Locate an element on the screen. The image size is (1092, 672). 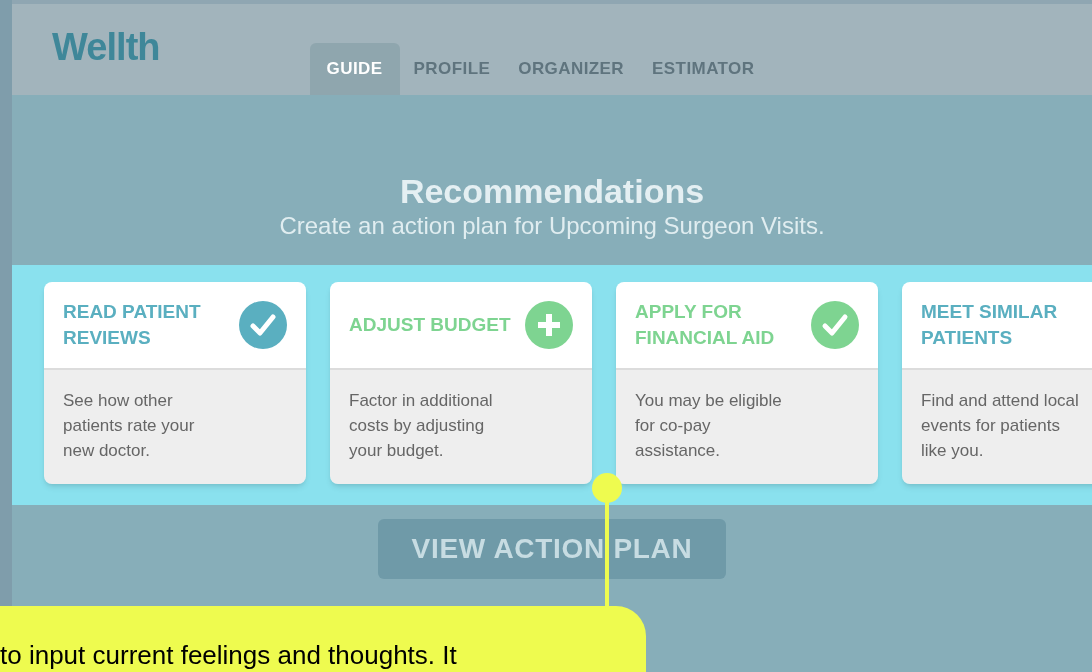
nav-tab: ORGANIZER is located at coordinates (571, 69).